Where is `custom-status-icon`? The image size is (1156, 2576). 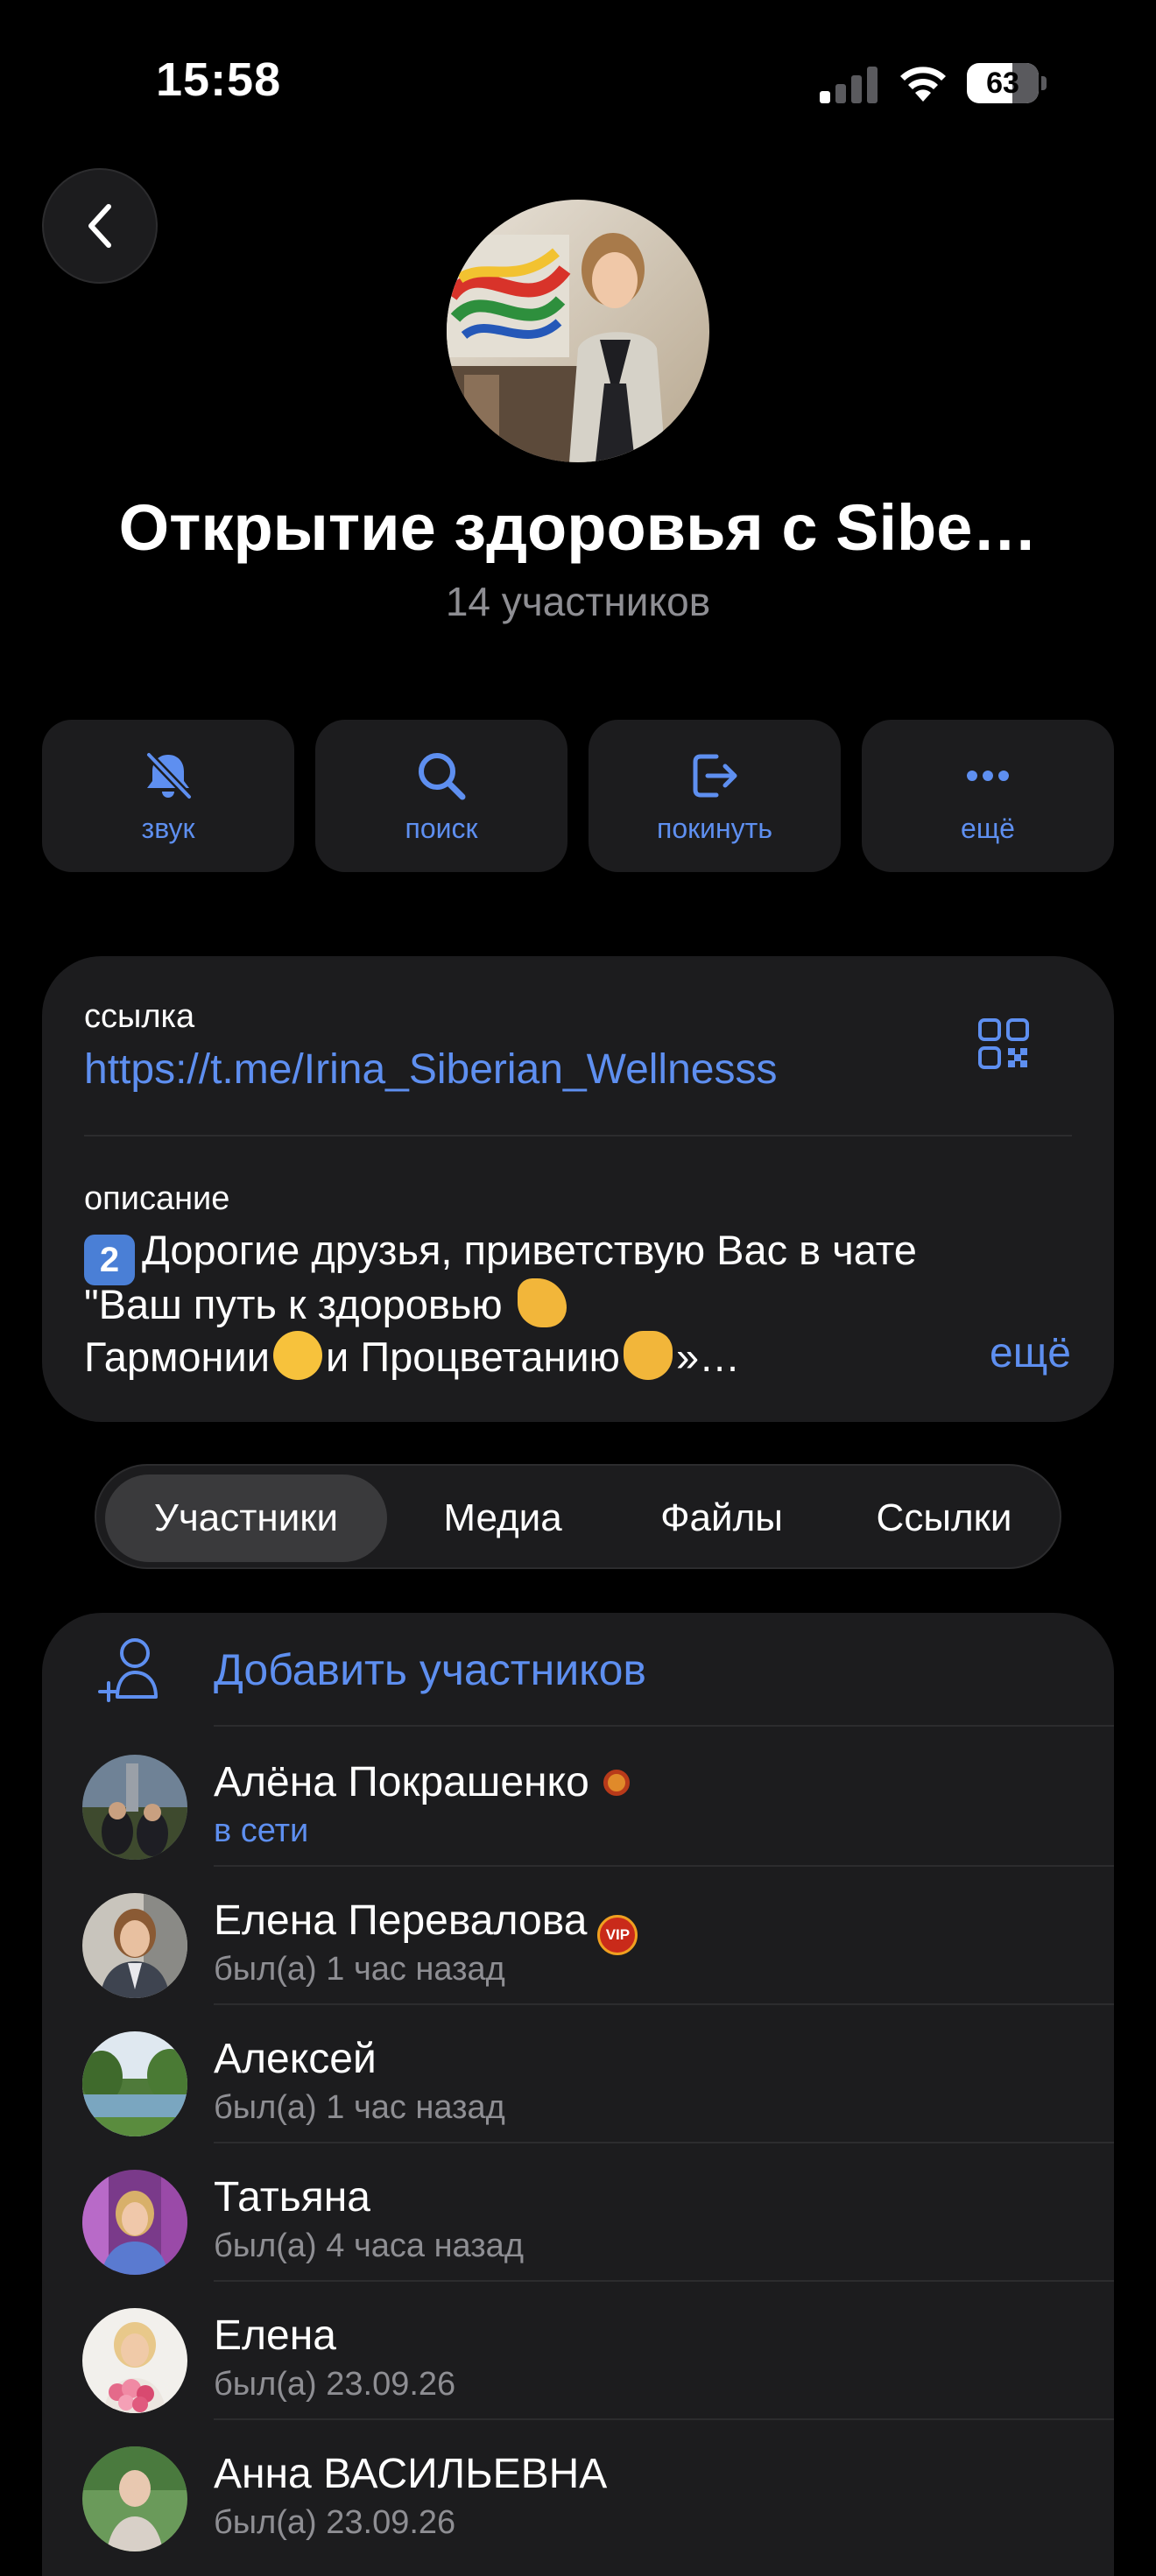
custom-status-icon is located at coordinates (616, 1783).